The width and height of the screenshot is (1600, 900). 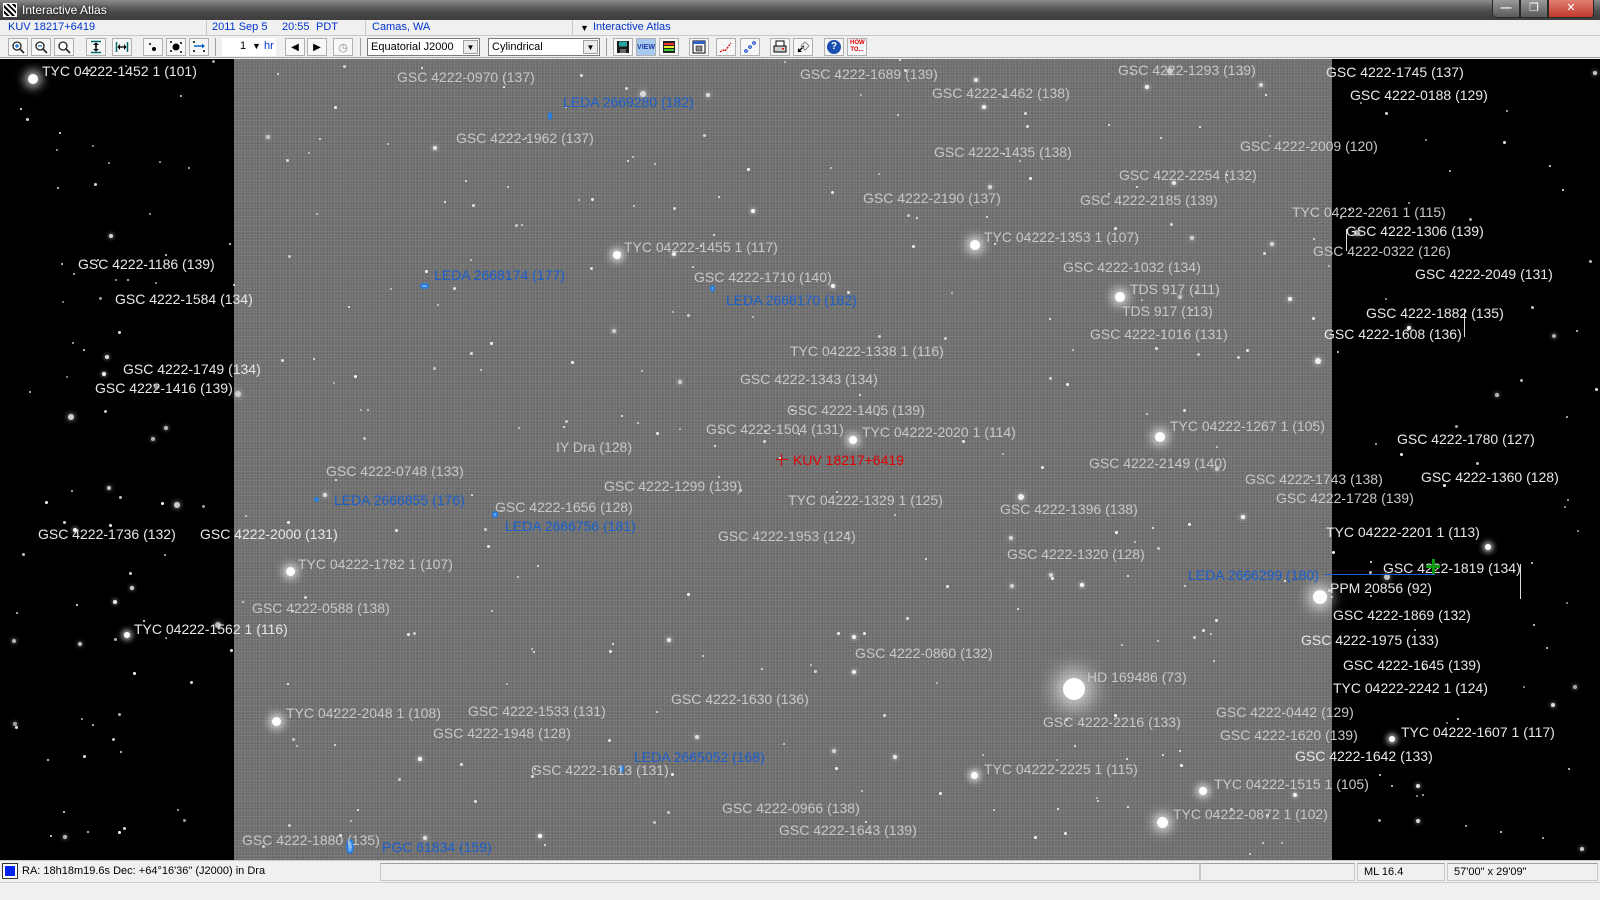 I want to click on star-label: GSC 4222-1299 (139), so click(x=673, y=486).